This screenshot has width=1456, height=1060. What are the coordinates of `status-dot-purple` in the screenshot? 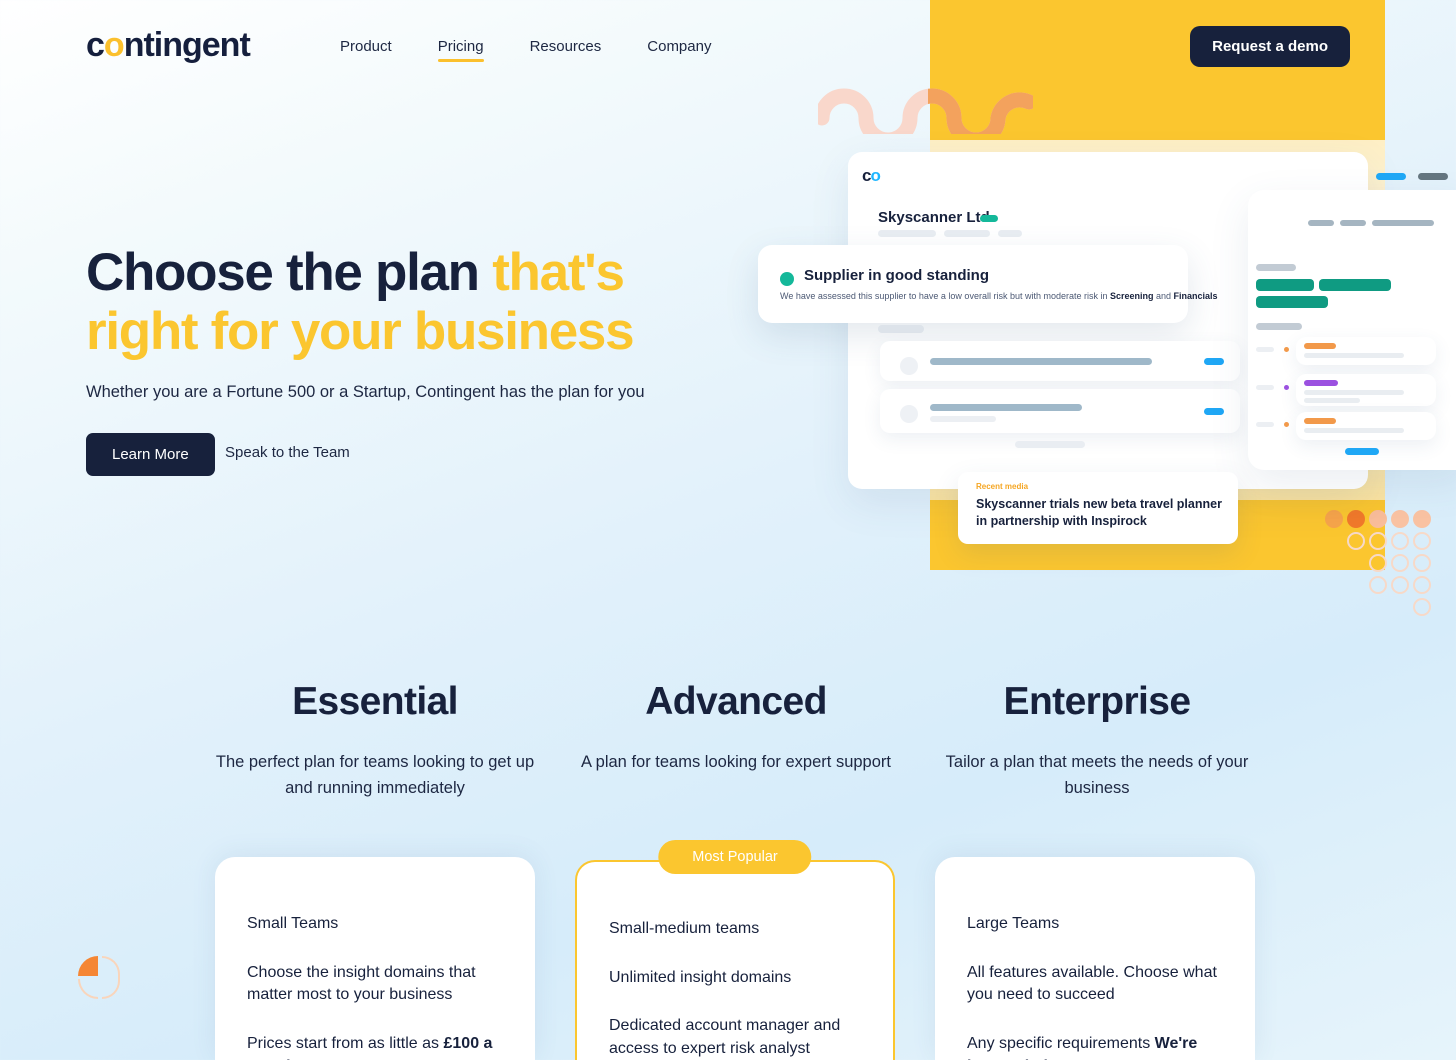 It's located at (1286, 387).